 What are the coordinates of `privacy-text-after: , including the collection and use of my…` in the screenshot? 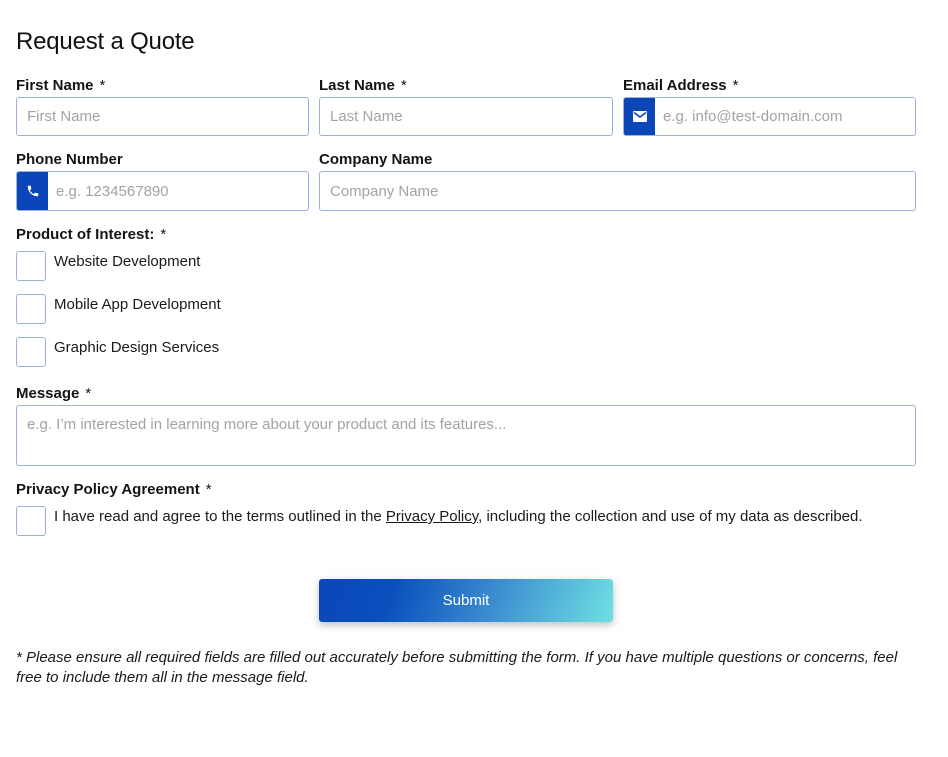 It's located at (670, 516).